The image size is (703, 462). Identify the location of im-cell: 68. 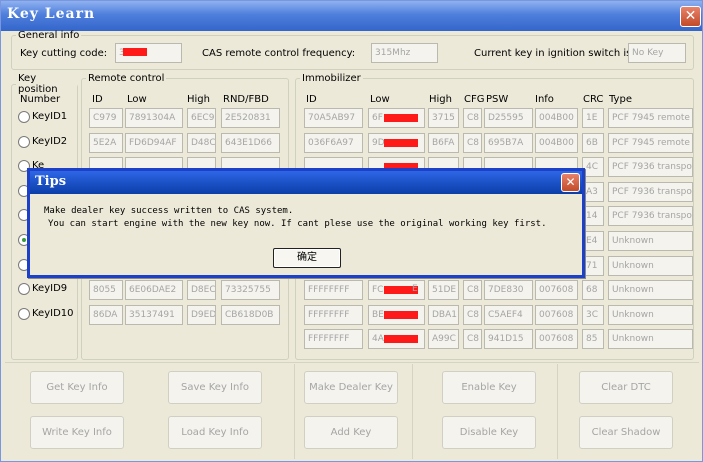
(593, 290).